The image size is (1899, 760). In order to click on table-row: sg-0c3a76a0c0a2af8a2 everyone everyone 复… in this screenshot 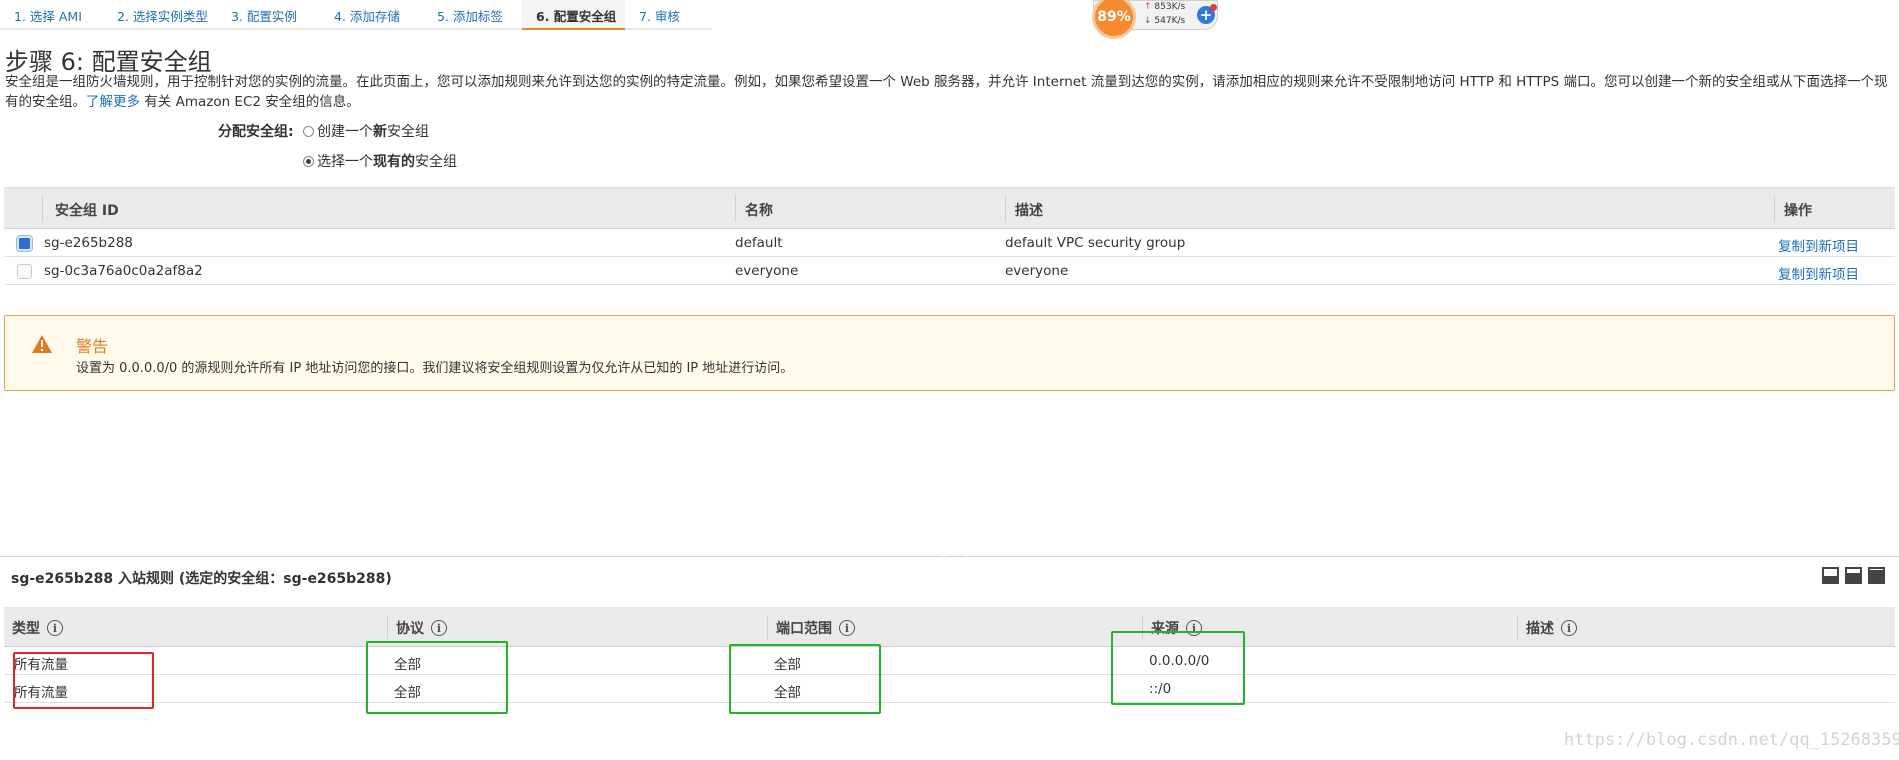, I will do `click(949, 271)`.